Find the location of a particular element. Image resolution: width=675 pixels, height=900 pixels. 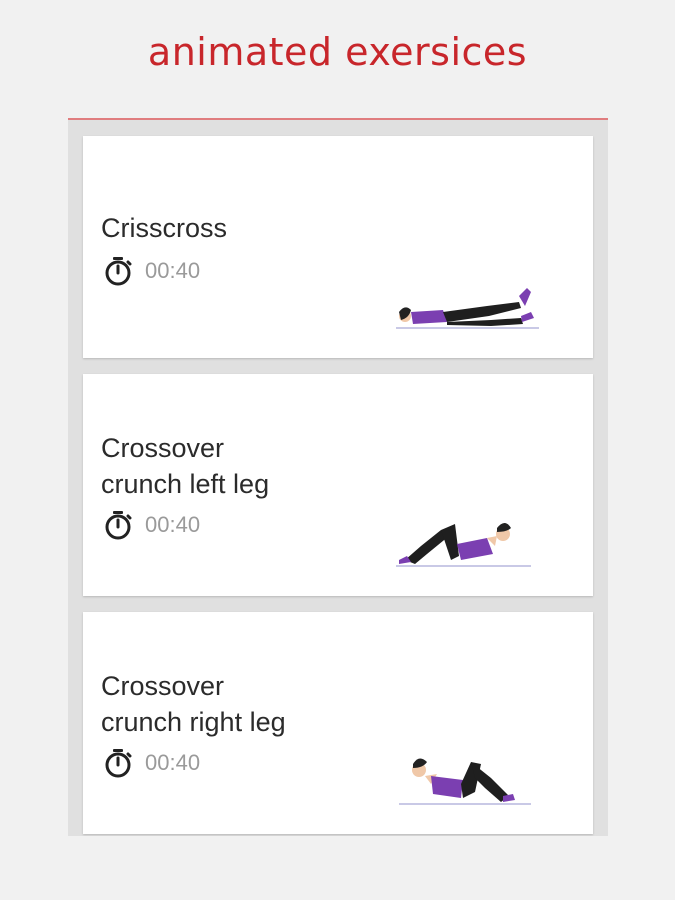

exercise-name: Crossover crunch right leg is located at coordinates (193, 704).